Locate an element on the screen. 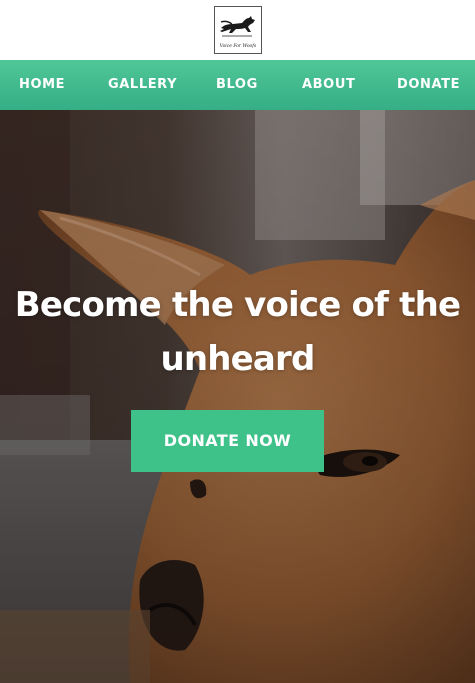 The width and height of the screenshot is (475, 683). nav-item-gallery: GALLERY is located at coordinates (142, 85).